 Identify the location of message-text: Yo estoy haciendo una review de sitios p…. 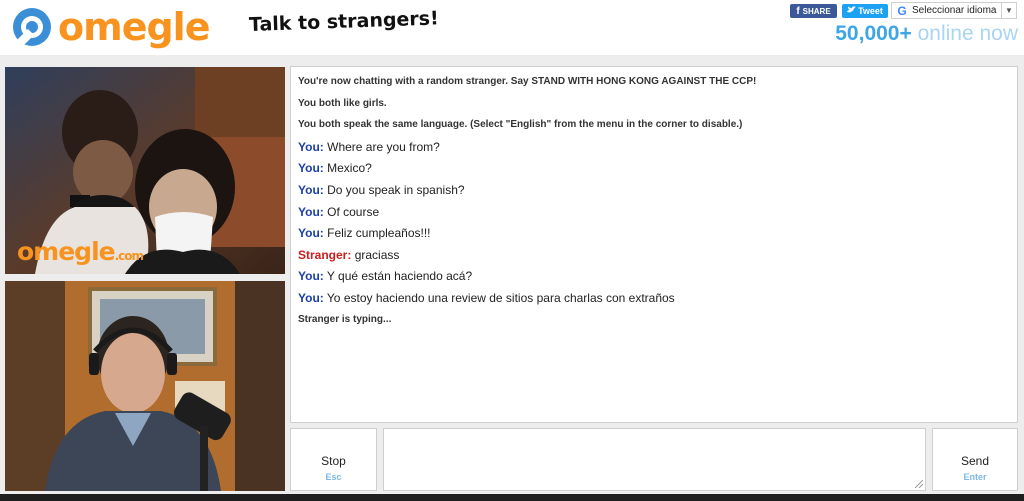
(500, 297).